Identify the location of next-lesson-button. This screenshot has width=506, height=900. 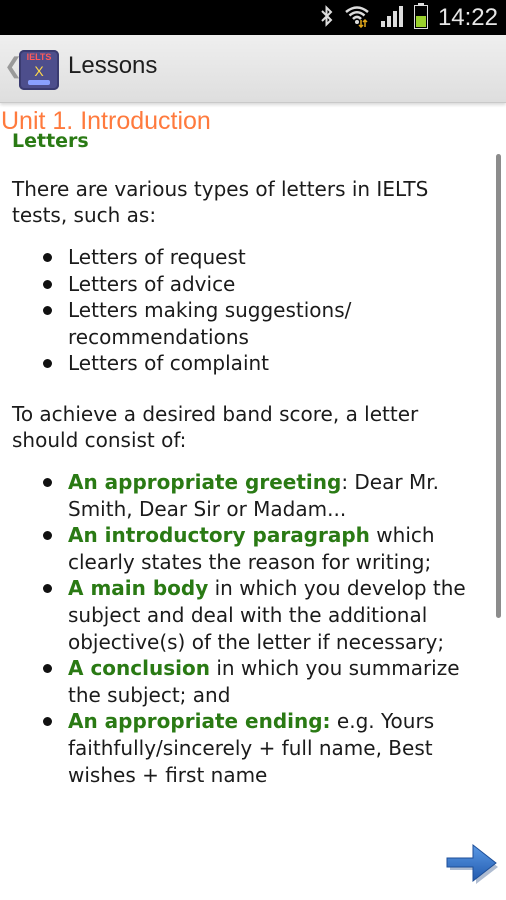
(472, 866).